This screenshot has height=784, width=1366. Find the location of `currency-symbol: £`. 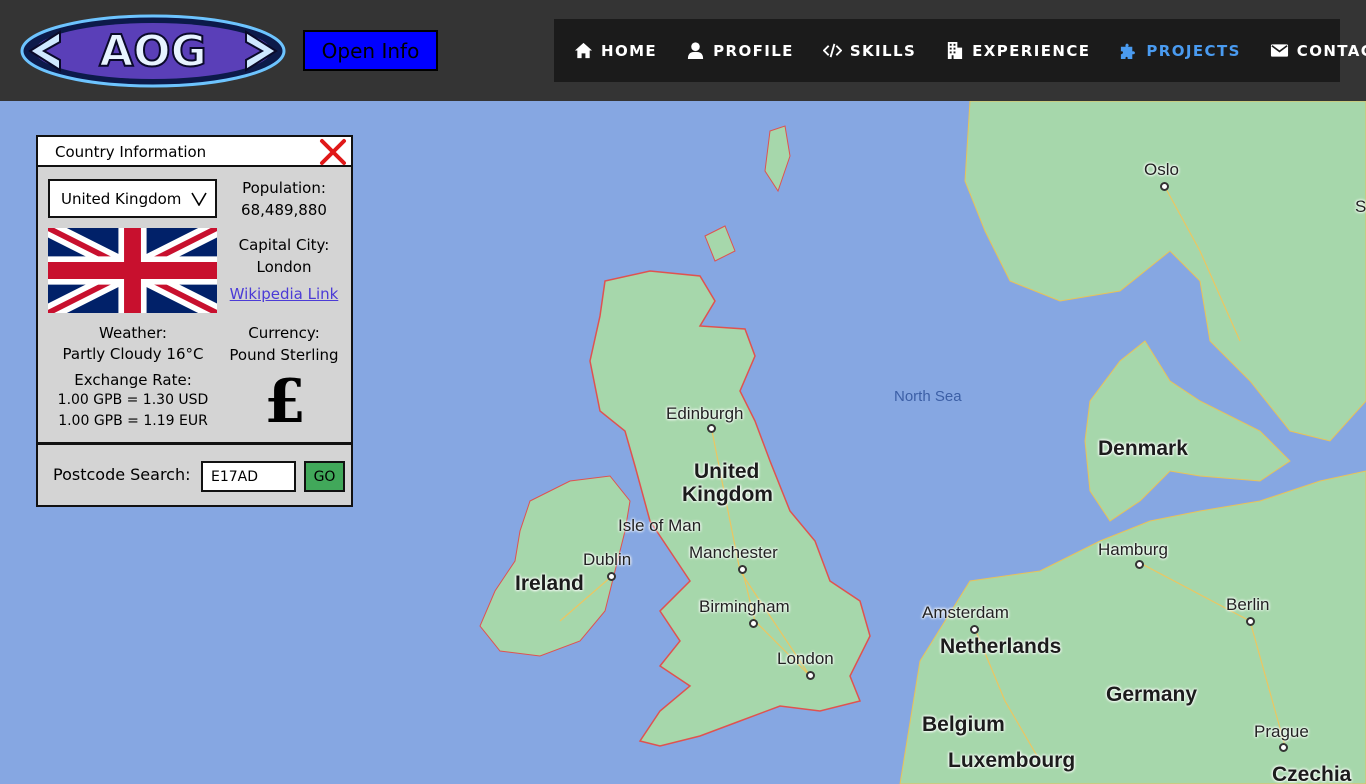

currency-symbol: £ is located at coordinates (285, 402).